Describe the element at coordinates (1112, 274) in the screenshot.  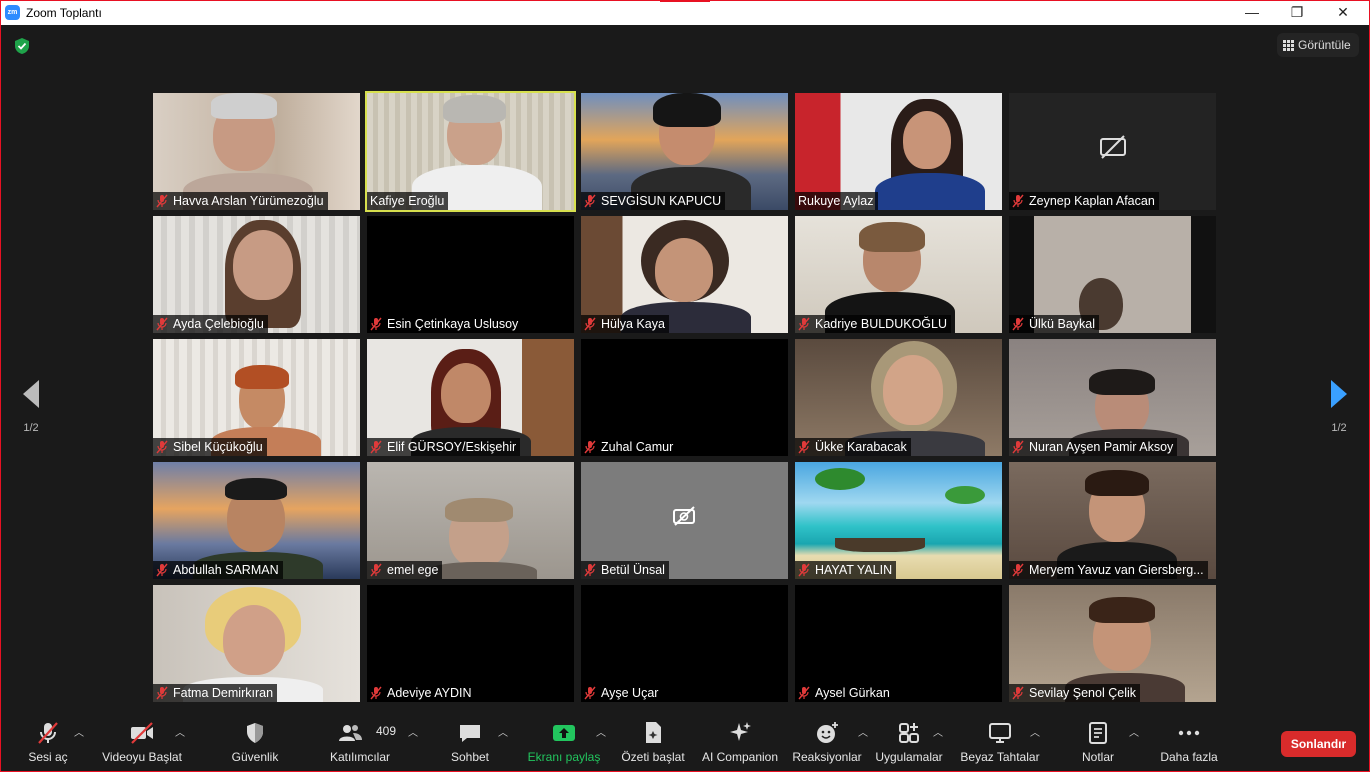
I see `participant-tile: Ülkü Baykal` at that location.